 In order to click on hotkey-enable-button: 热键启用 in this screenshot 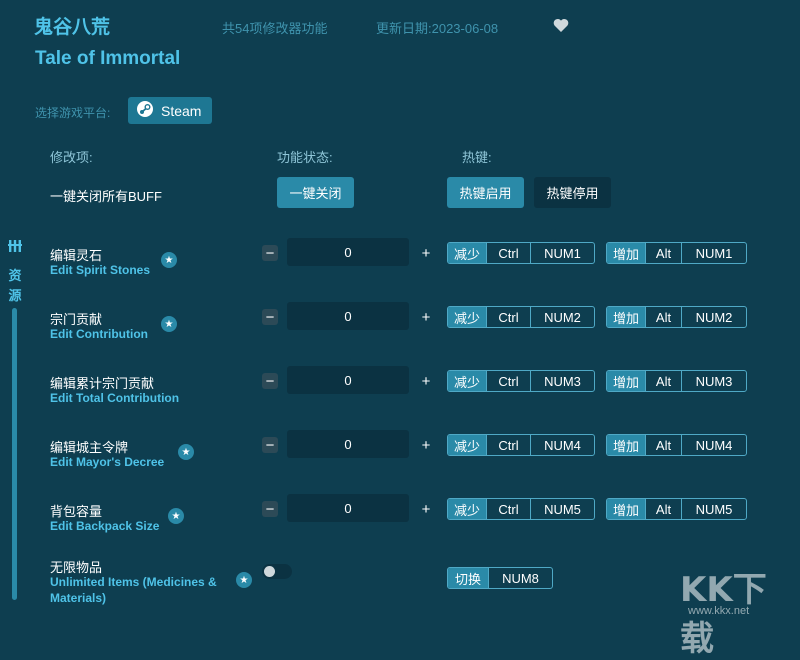, I will do `click(485, 192)`.